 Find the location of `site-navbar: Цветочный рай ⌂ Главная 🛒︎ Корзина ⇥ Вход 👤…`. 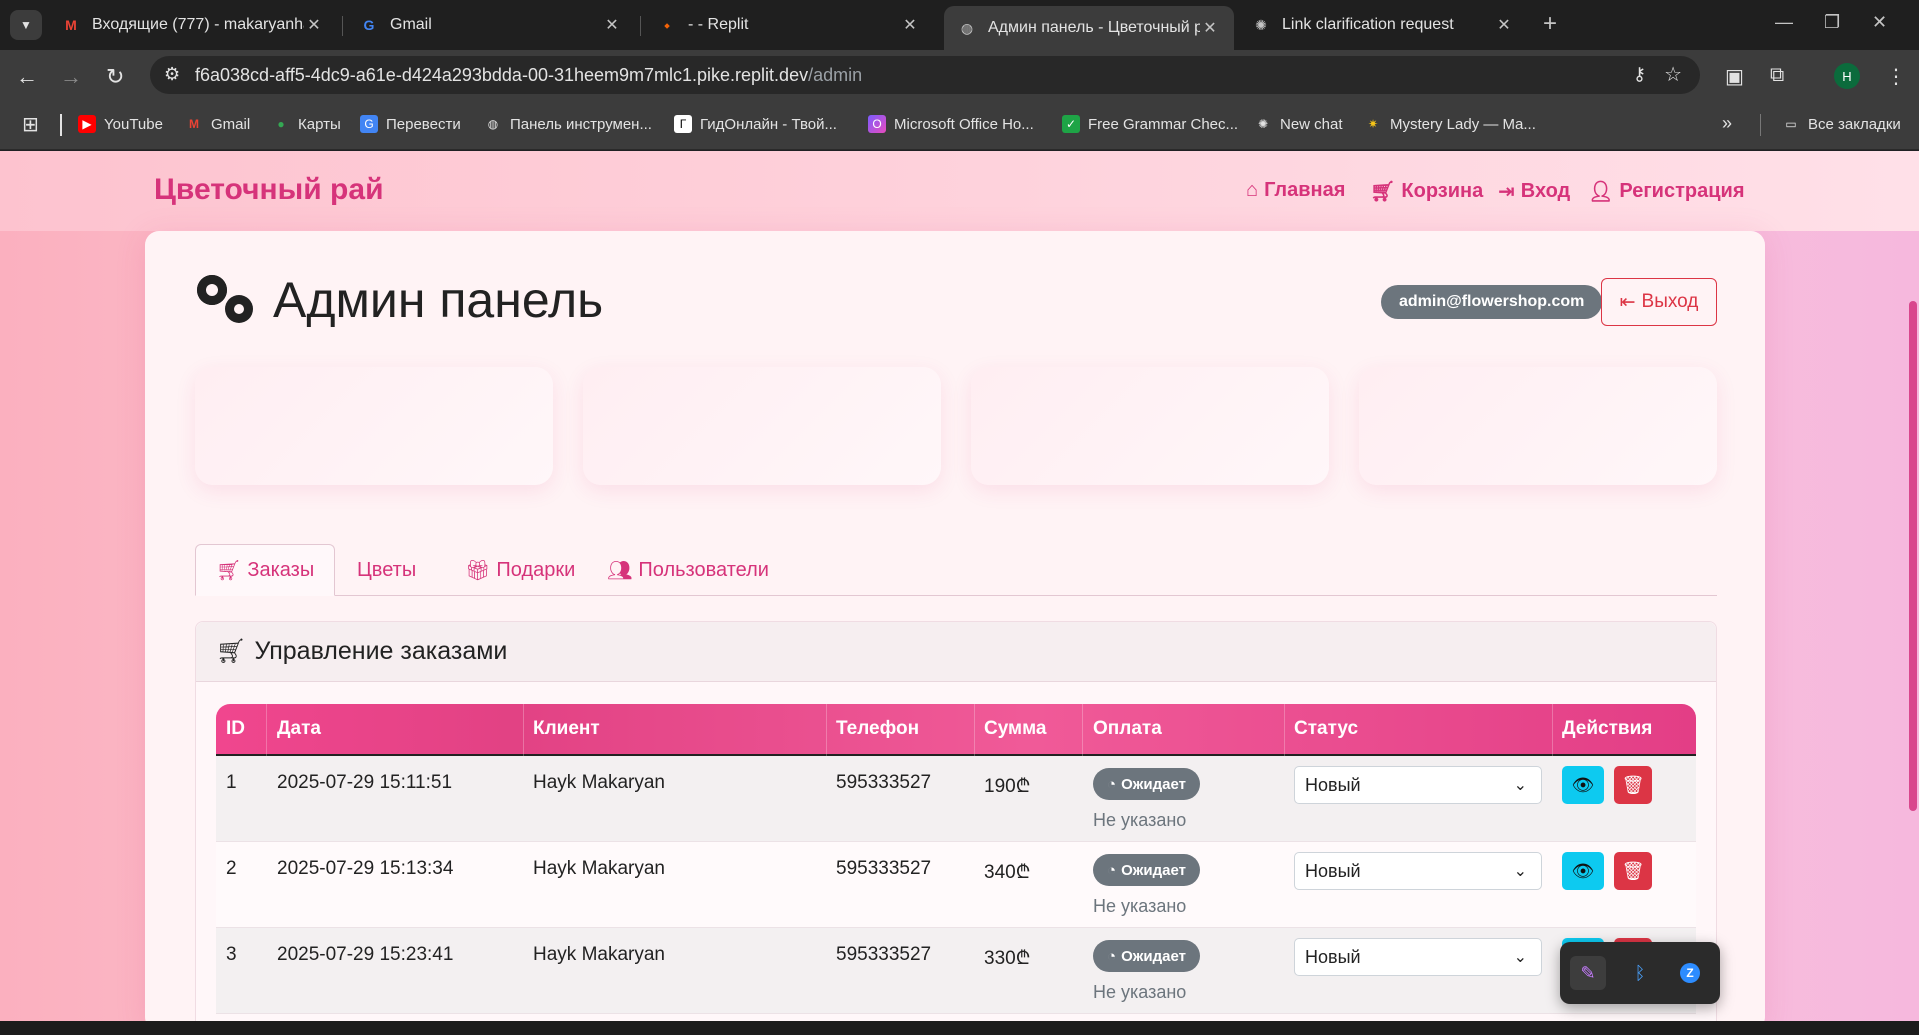

site-navbar: Цветочный рай ⌂ Главная 🛒︎ Корзина ⇥ Вход 👤… is located at coordinates (959, 191).